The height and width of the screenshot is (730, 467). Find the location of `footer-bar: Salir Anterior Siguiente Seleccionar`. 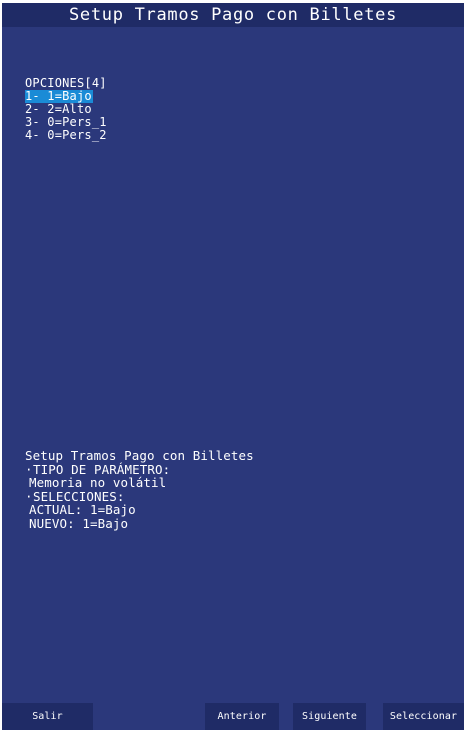

footer-bar: Salir Anterior Siguiente Seleccionar is located at coordinates (233, 716).